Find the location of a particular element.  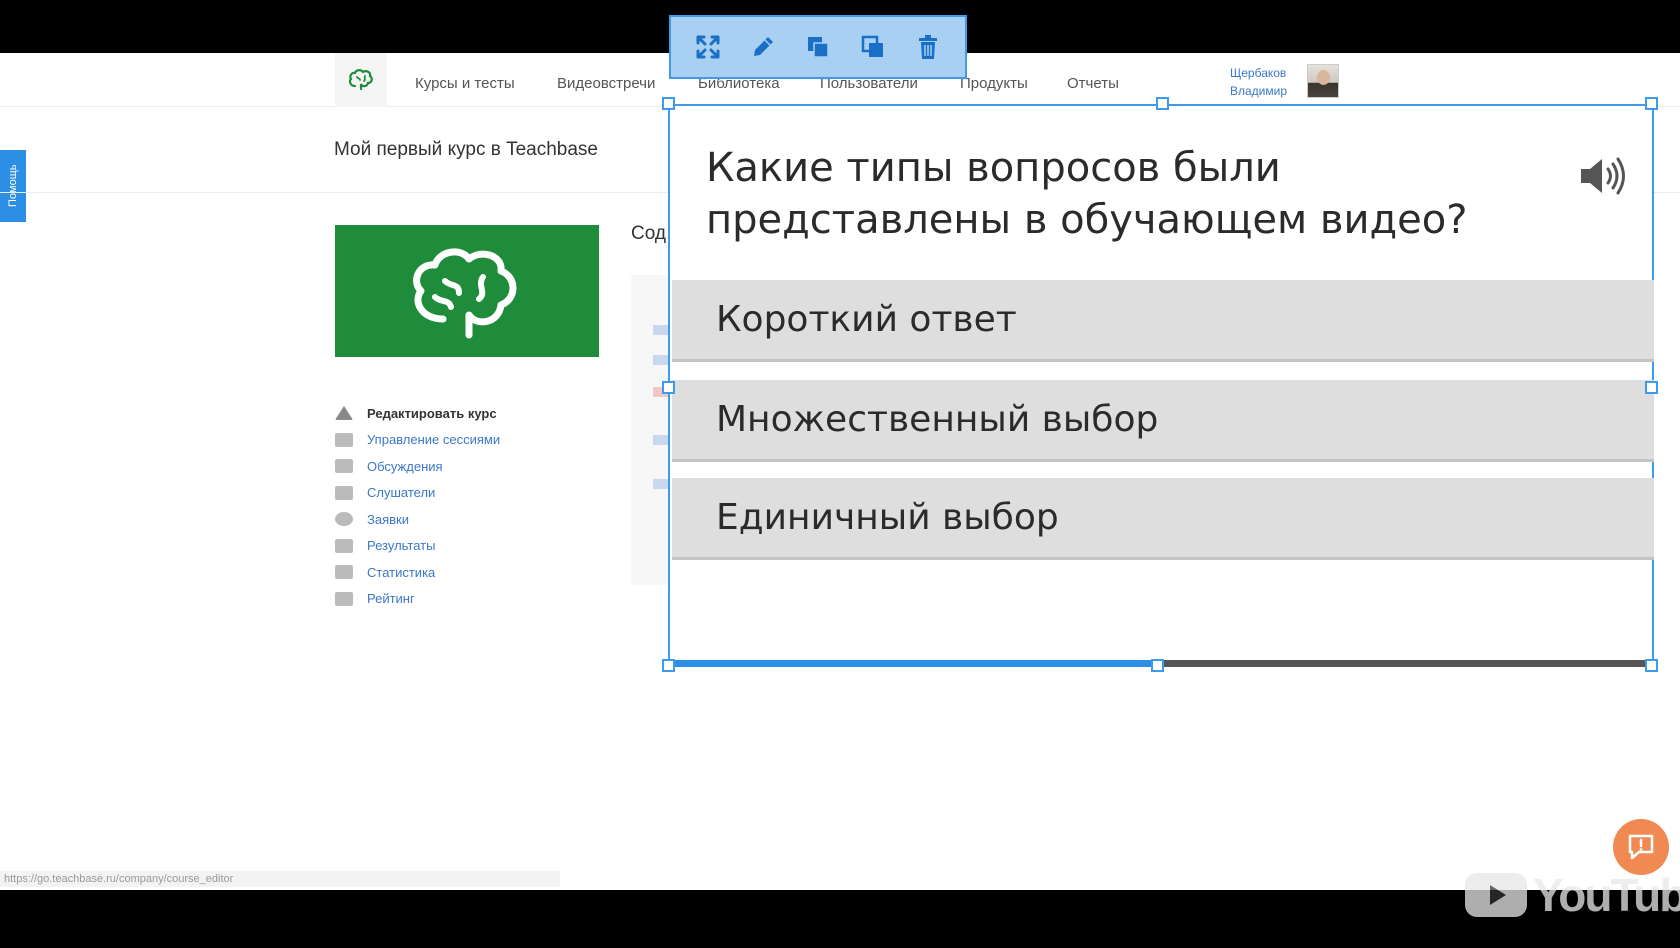

avatar is located at coordinates (1323, 81).